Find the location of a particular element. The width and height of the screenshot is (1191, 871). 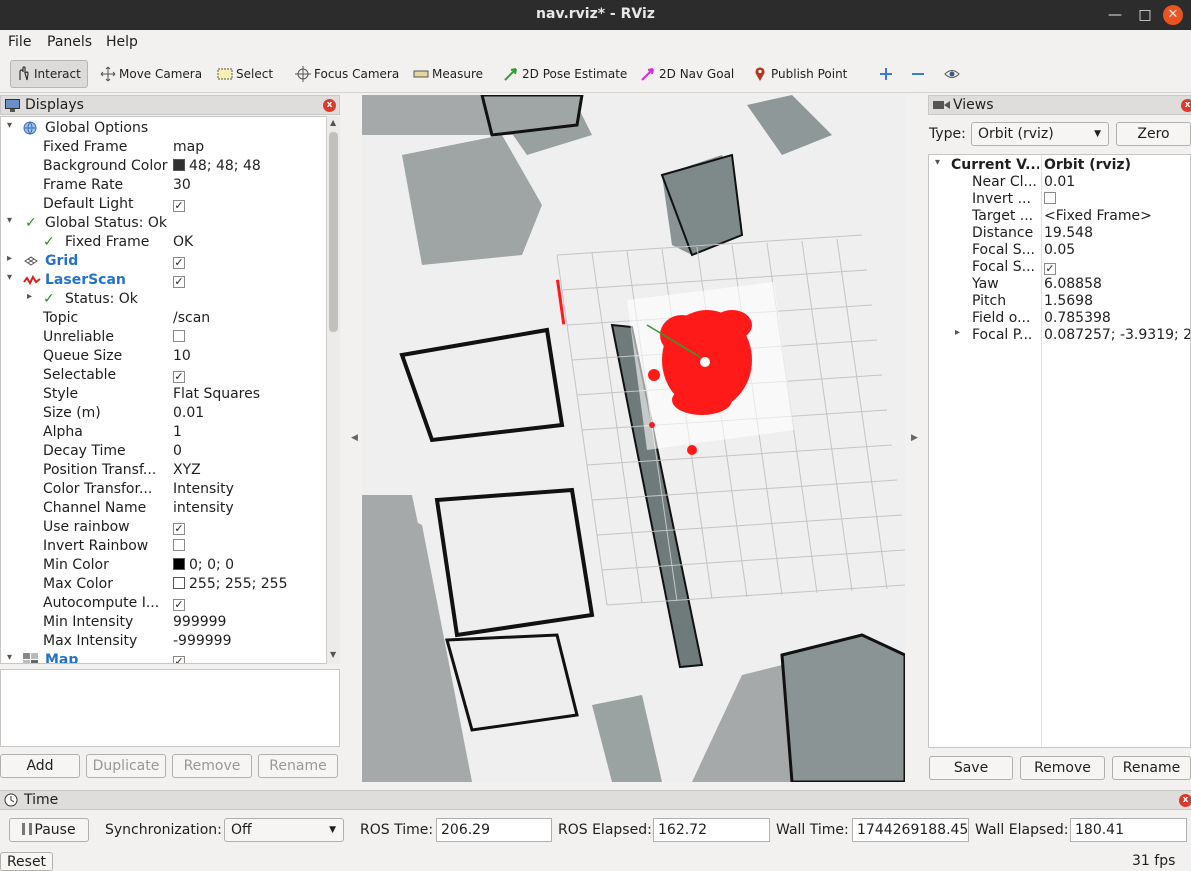

view-row-pitch: Pitch 1.5698 is located at coordinates (1059, 301).